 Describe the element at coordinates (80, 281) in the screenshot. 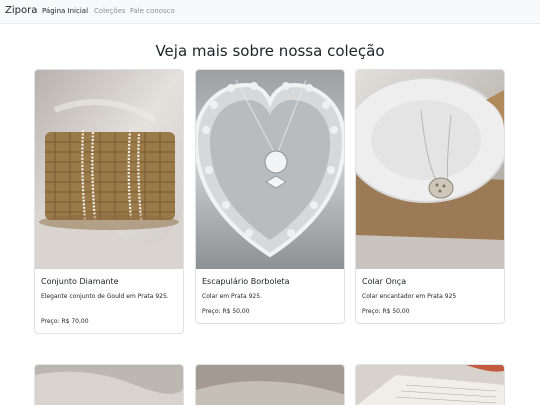

I see `product-title: Conjunto Diamante` at that location.